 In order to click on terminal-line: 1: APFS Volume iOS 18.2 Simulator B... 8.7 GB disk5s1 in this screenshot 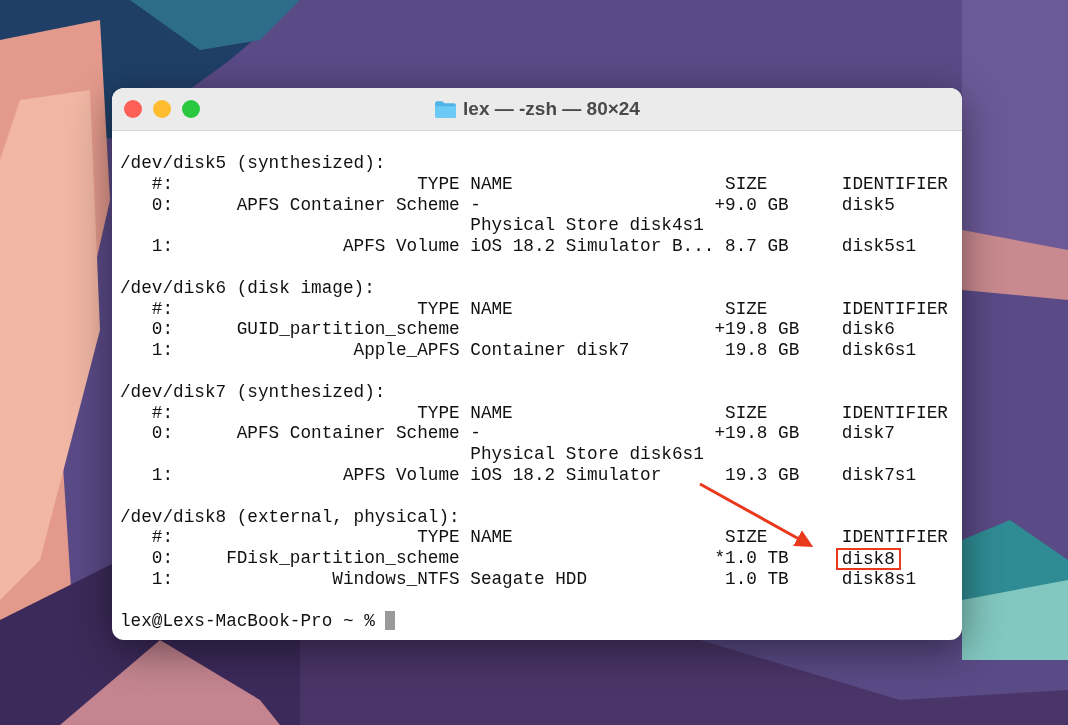, I will do `click(533, 246)`.